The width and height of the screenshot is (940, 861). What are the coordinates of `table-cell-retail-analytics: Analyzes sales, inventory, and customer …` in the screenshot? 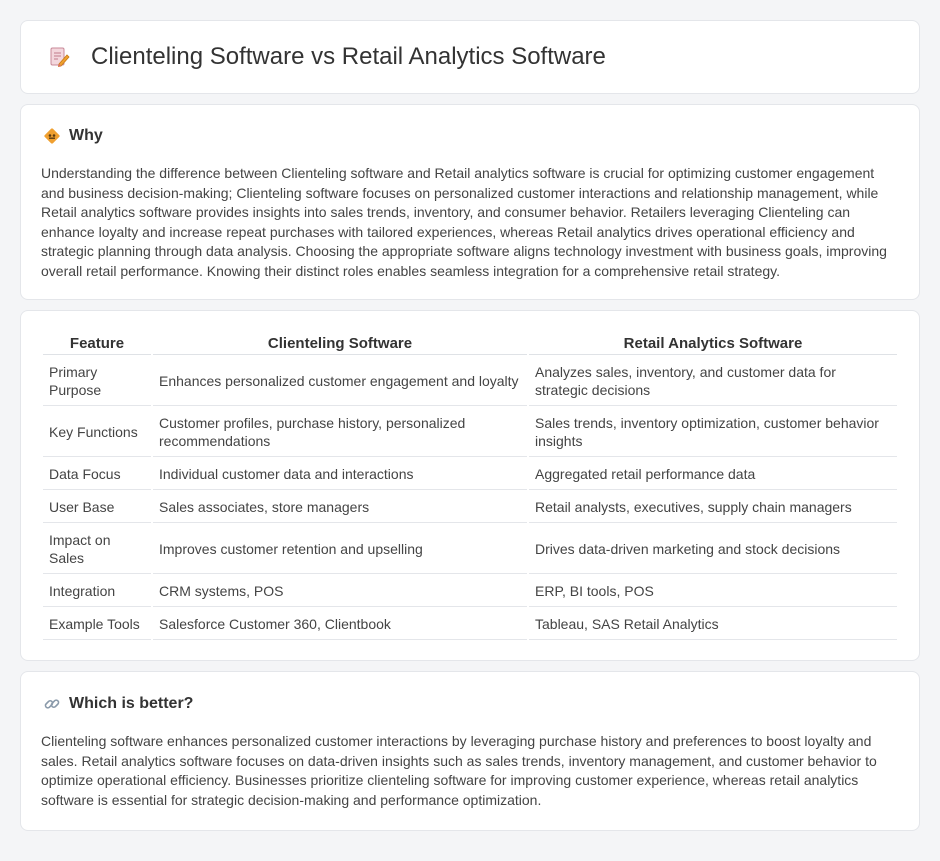 It's located at (713, 381).